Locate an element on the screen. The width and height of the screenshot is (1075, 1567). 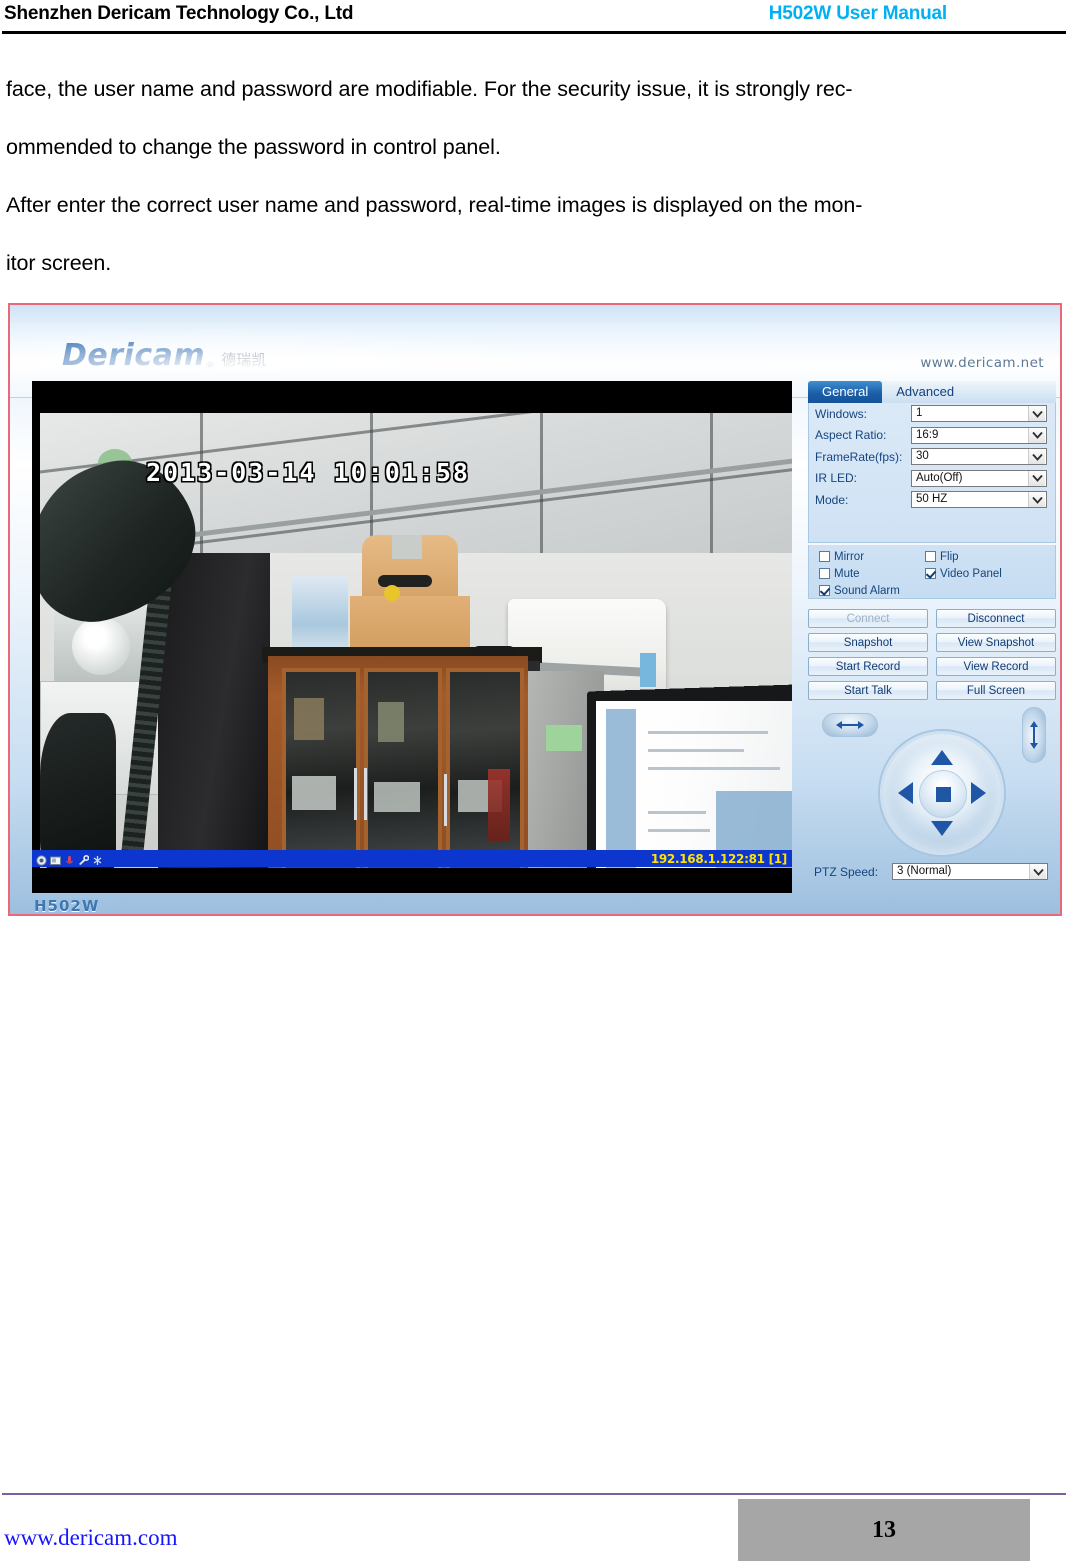
logo-chinese-name: 德瑞凯 is located at coordinates (244, 360).